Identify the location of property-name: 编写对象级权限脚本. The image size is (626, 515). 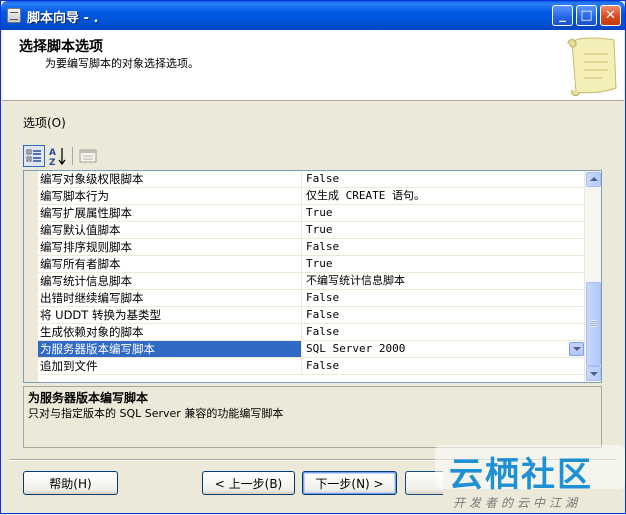
(170, 179).